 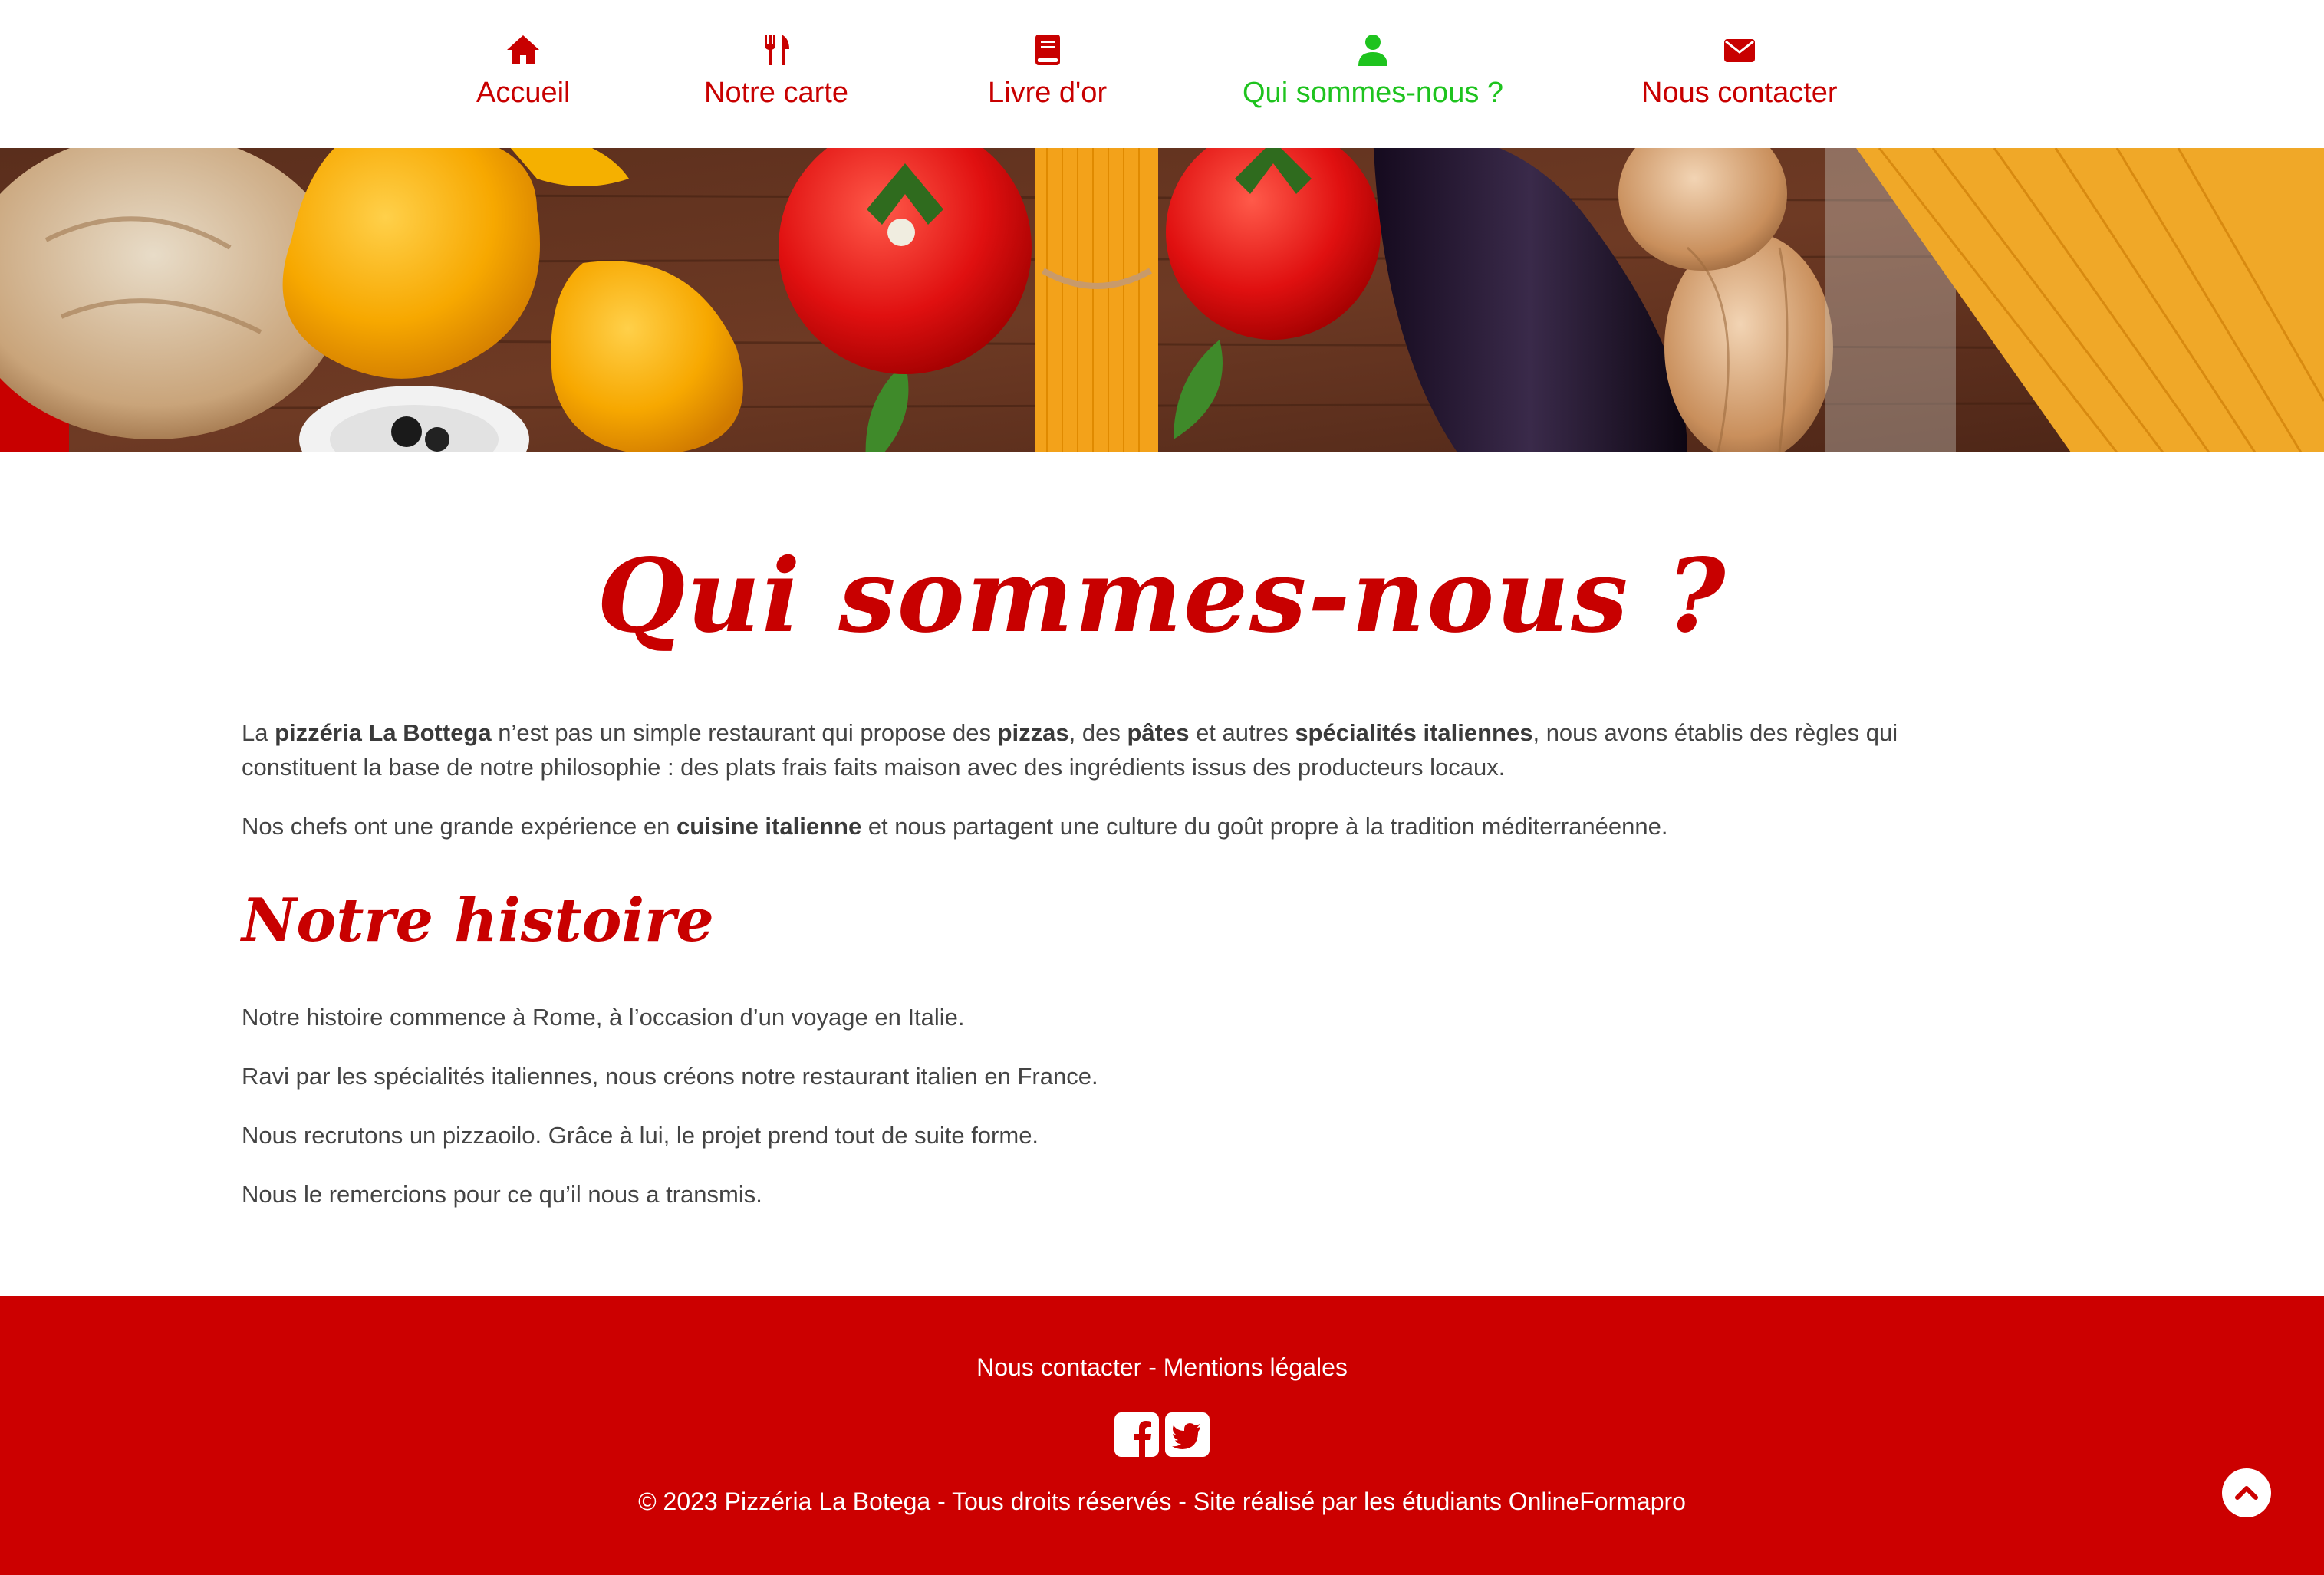 I want to click on chevron-up-icon, so click(x=2247, y=1493).